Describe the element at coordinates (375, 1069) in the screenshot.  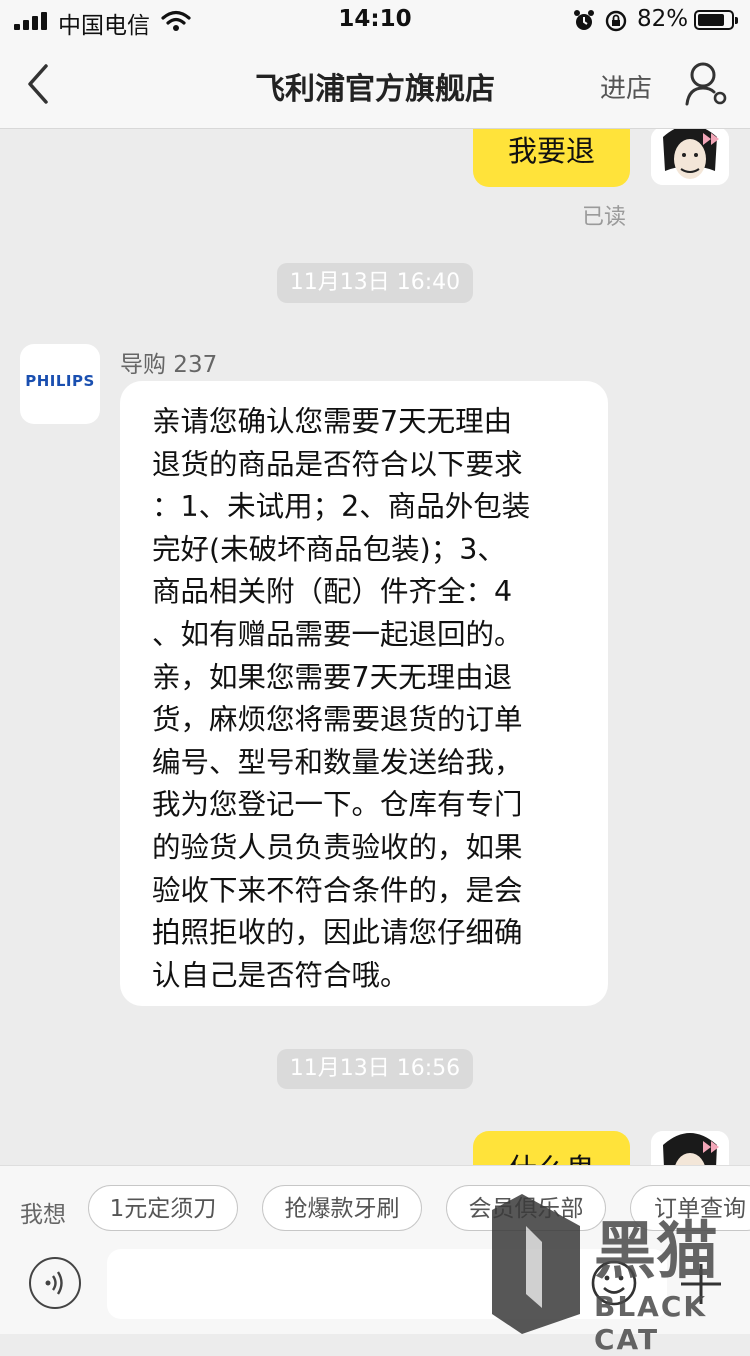
I see `timestamp: 11月13日 16:56` at that location.